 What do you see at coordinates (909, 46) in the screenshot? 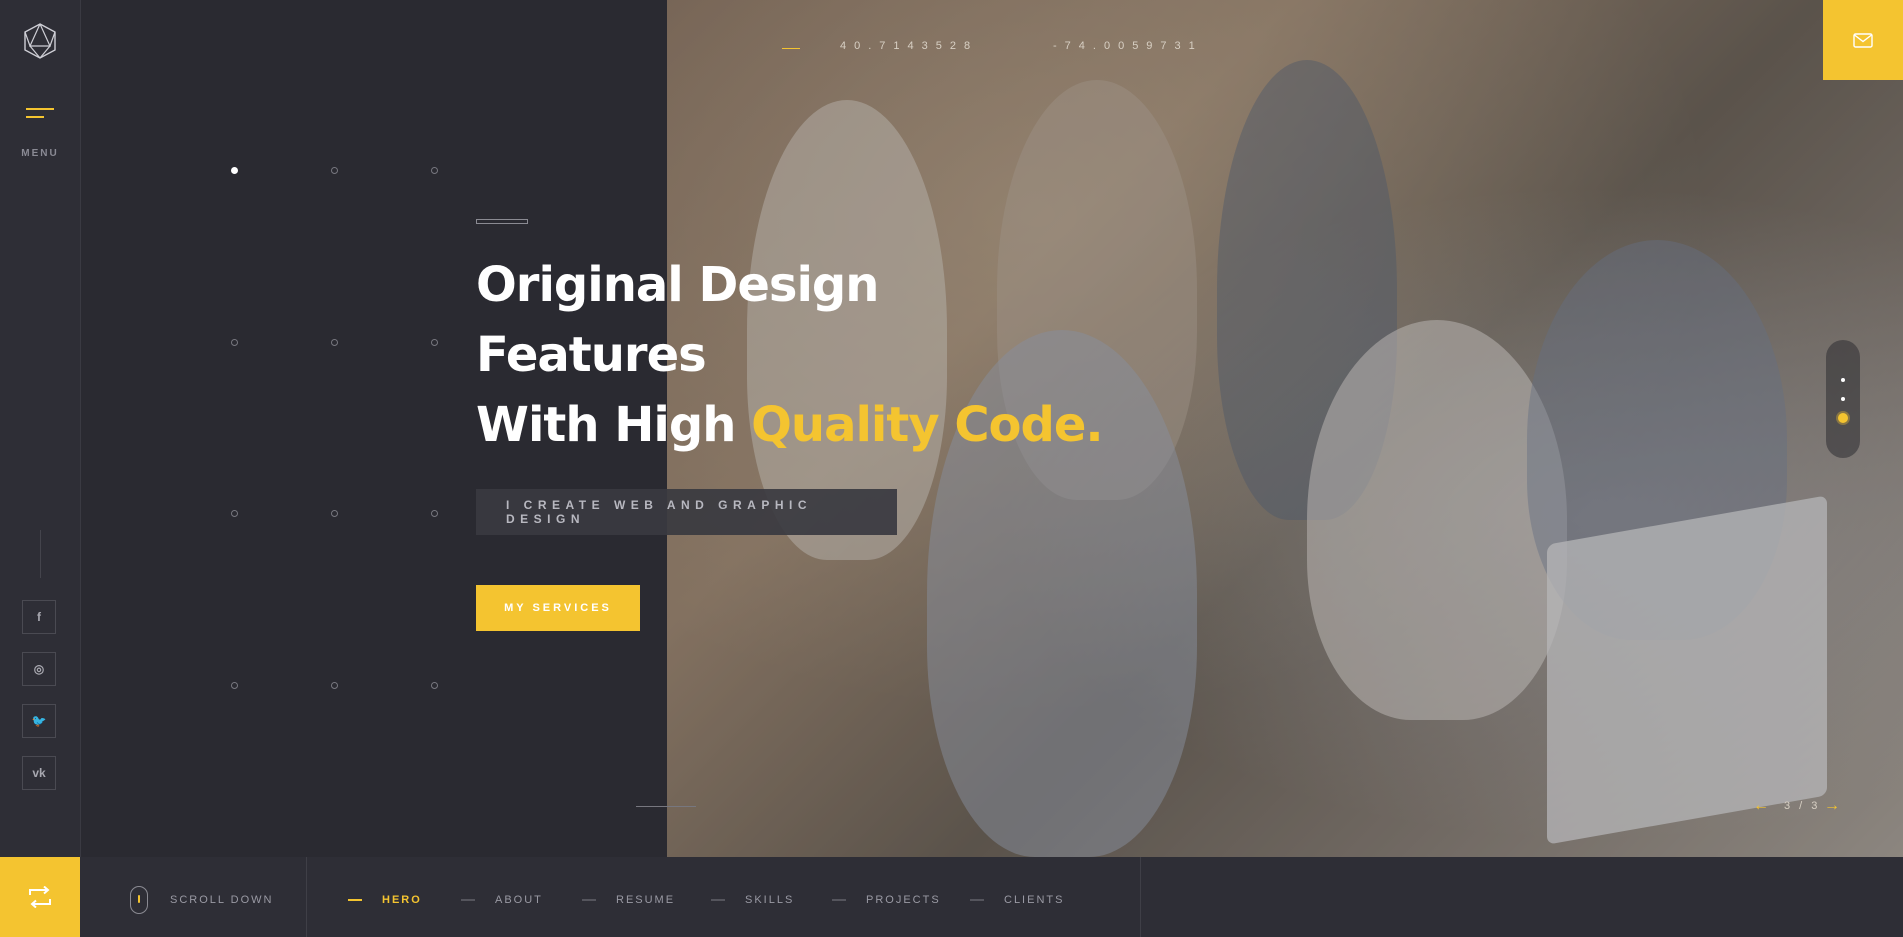
I see `latitude-text: 40.7143528` at bounding box center [909, 46].